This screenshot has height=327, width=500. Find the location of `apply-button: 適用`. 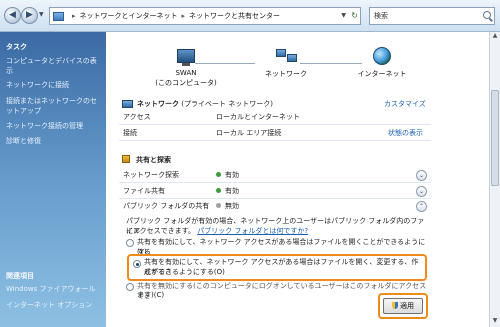

apply-button: 適用 is located at coordinates (403, 306).